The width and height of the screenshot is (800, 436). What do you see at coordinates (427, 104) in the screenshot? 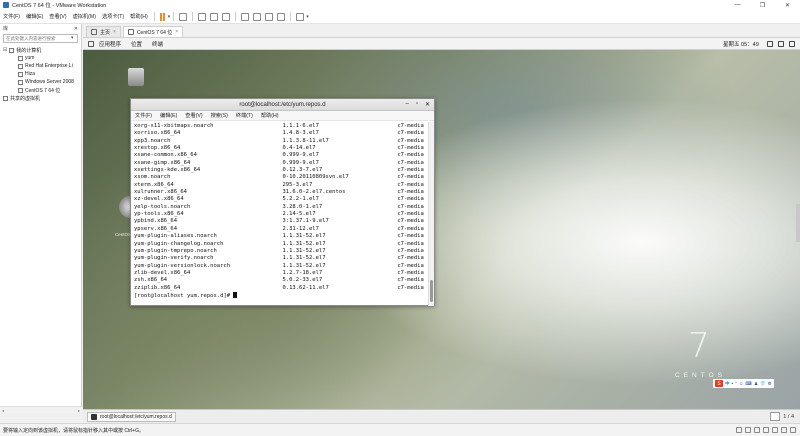
I see `terminal-close-button: ✕` at bounding box center [427, 104].